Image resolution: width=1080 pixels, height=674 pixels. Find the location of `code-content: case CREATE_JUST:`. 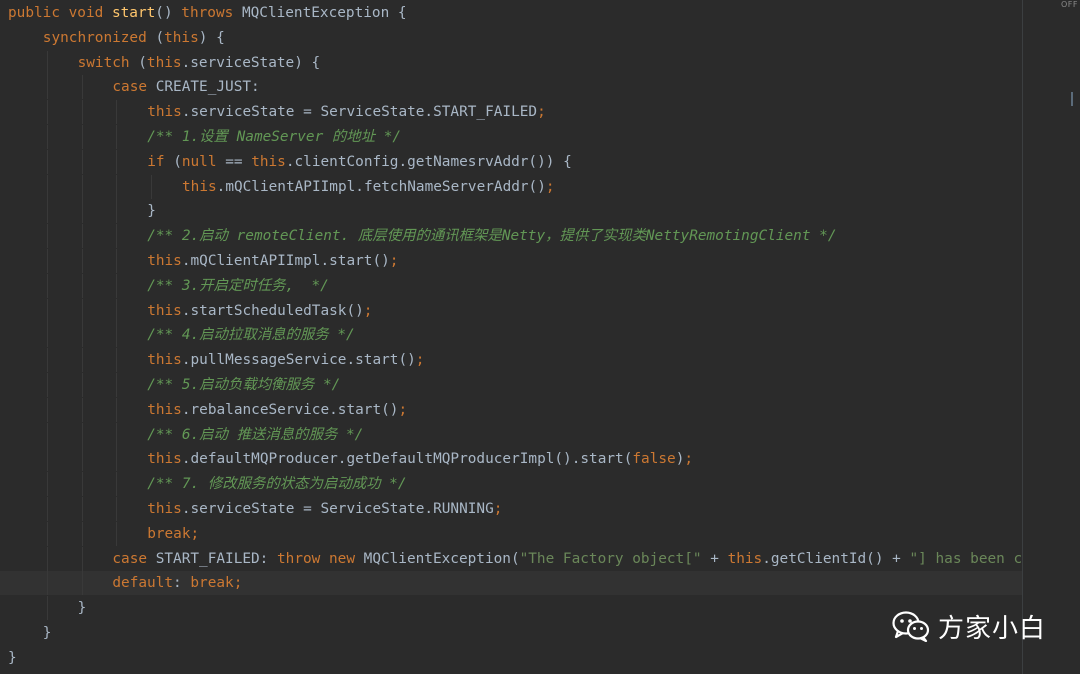

code-content: case CREATE_JUST: is located at coordinates (185, 87).